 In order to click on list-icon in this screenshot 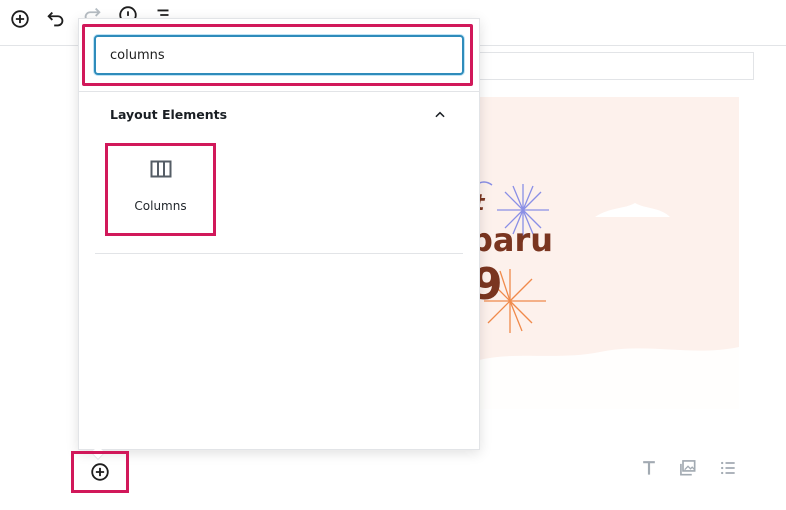, I will do `click(728, 468)`.